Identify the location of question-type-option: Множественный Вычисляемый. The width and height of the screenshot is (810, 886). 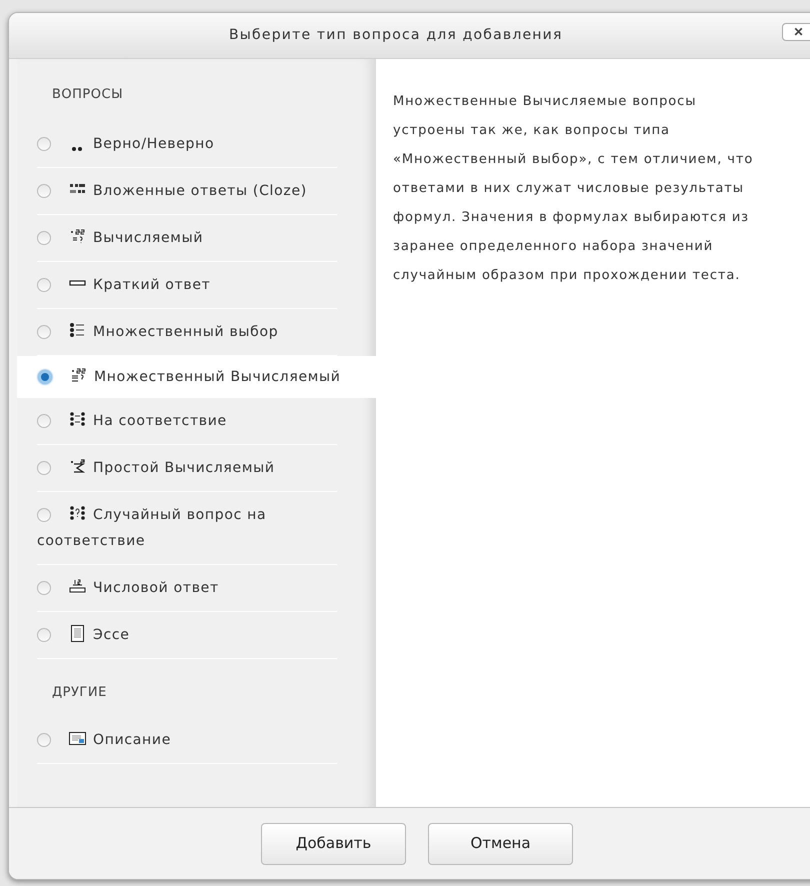
(196, 377).